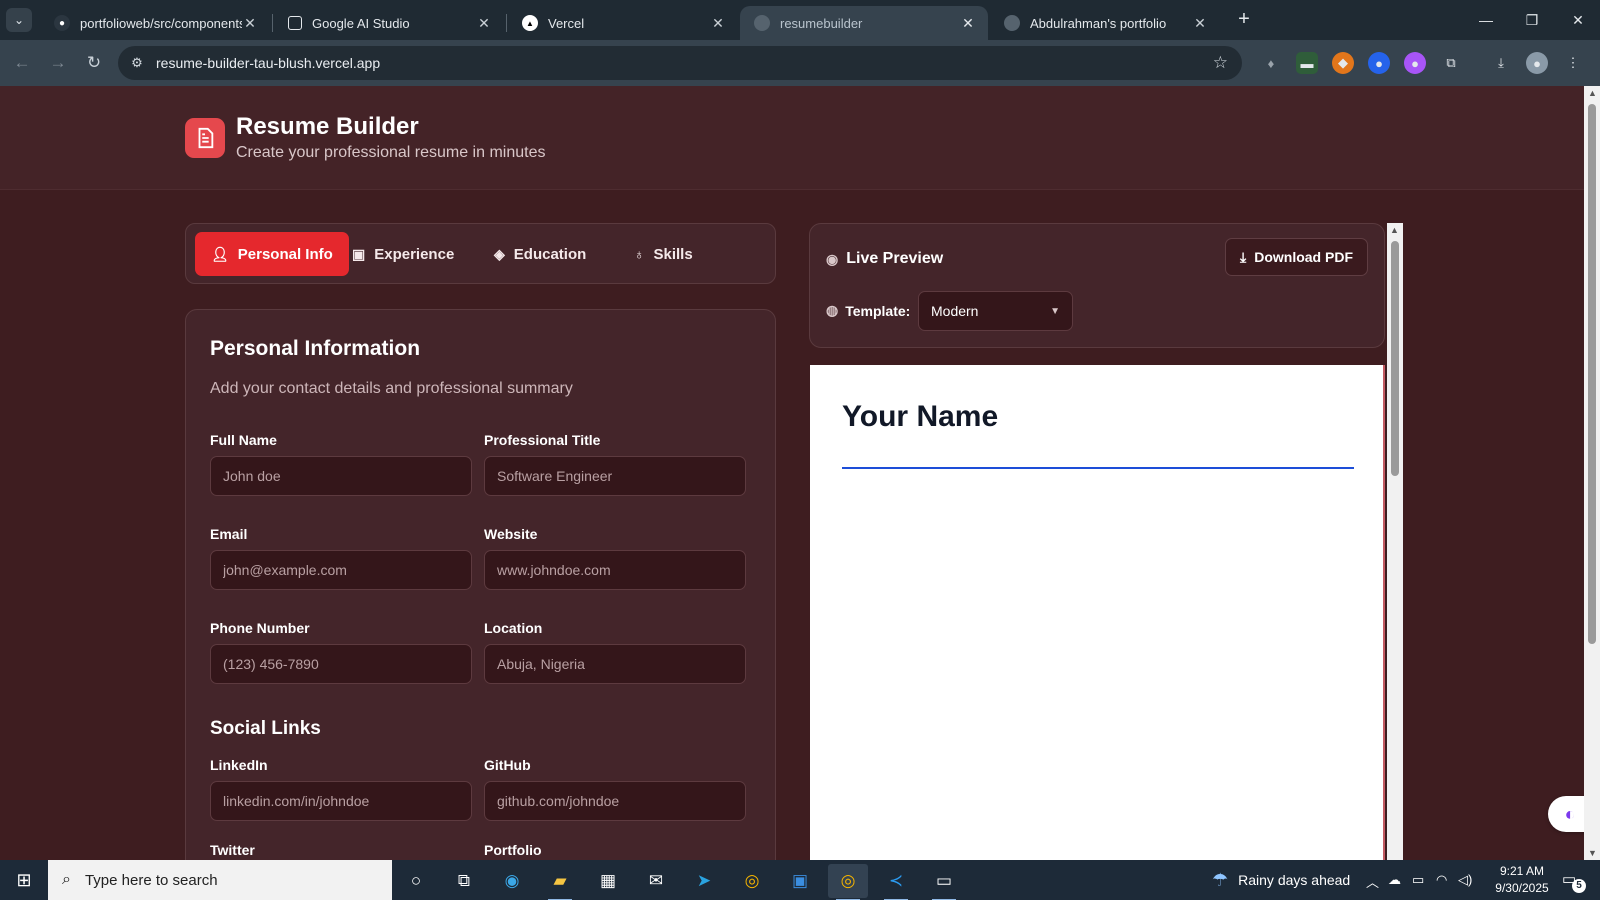 The height and width of the screenshot is (900, 1600). I want to click on edge-icon: ◉, so click(512, 881).